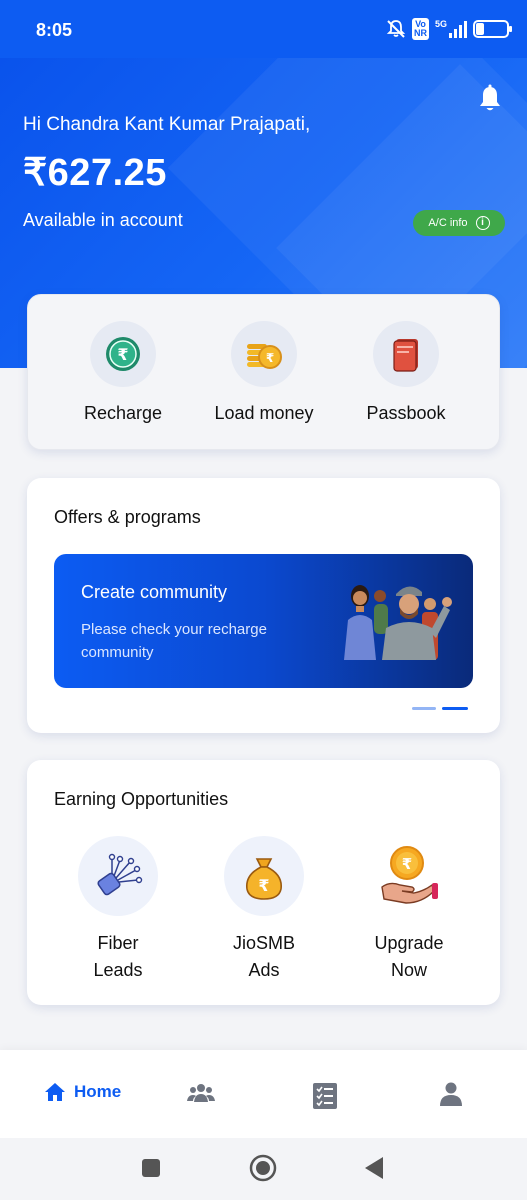 This screenshot has width=527, height=1200. I want to click on recents-button-icon, so click(151, 1168).